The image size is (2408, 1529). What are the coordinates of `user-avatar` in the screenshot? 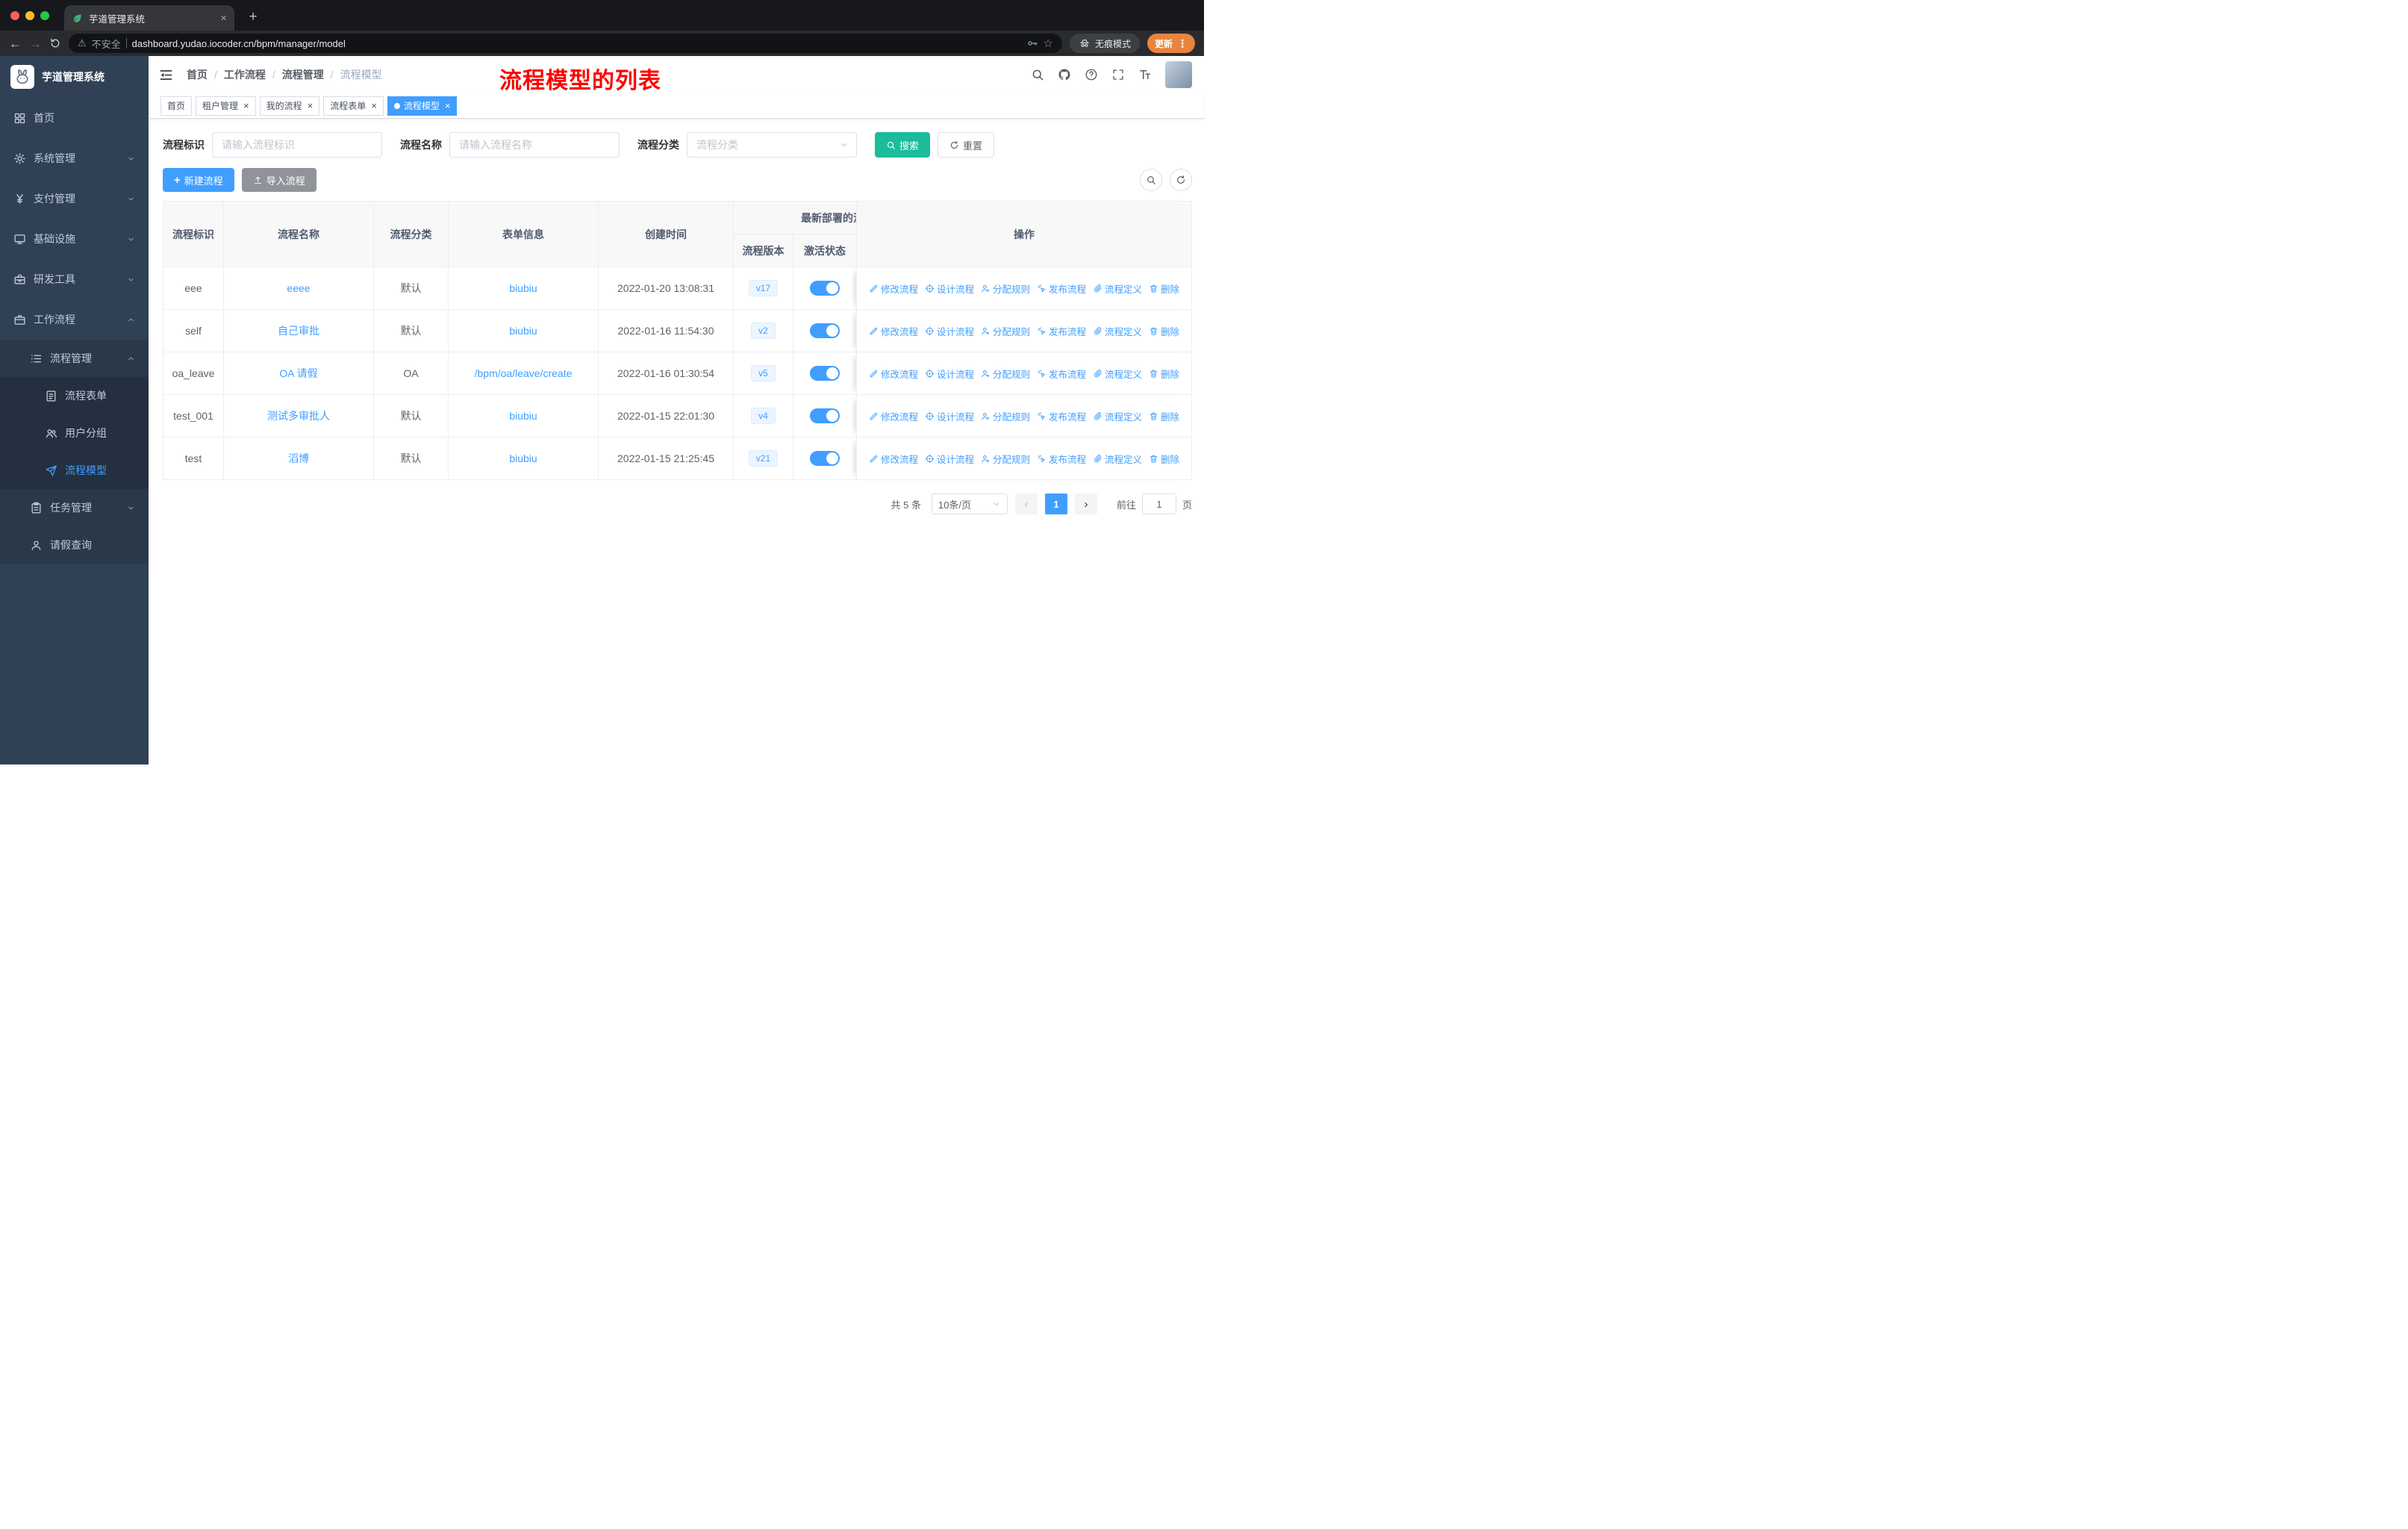 It's located at (1178, 74).